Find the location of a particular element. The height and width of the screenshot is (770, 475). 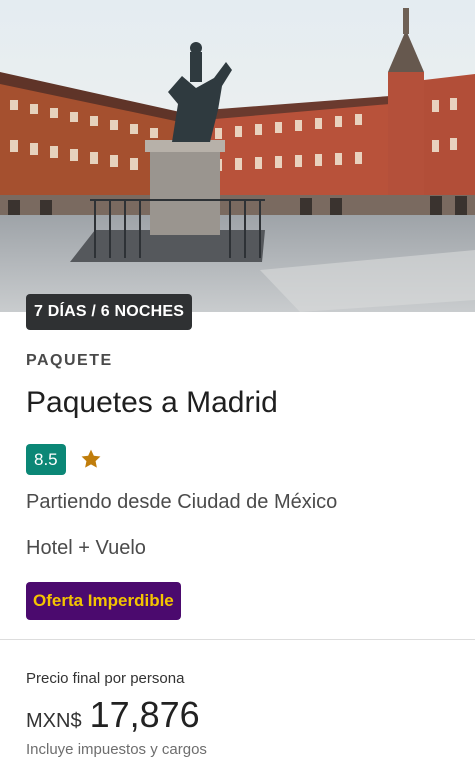

price-row: MXN$ 17,876 is located at coordinates (113, 715).